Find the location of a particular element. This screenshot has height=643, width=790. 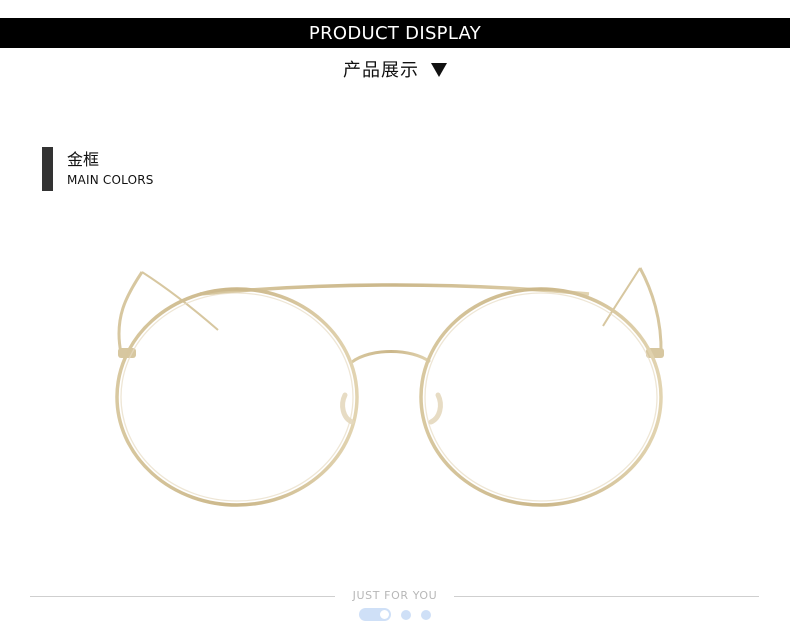

section-label: 金框 MAIN COLORS is located at coordinates (98, 169).